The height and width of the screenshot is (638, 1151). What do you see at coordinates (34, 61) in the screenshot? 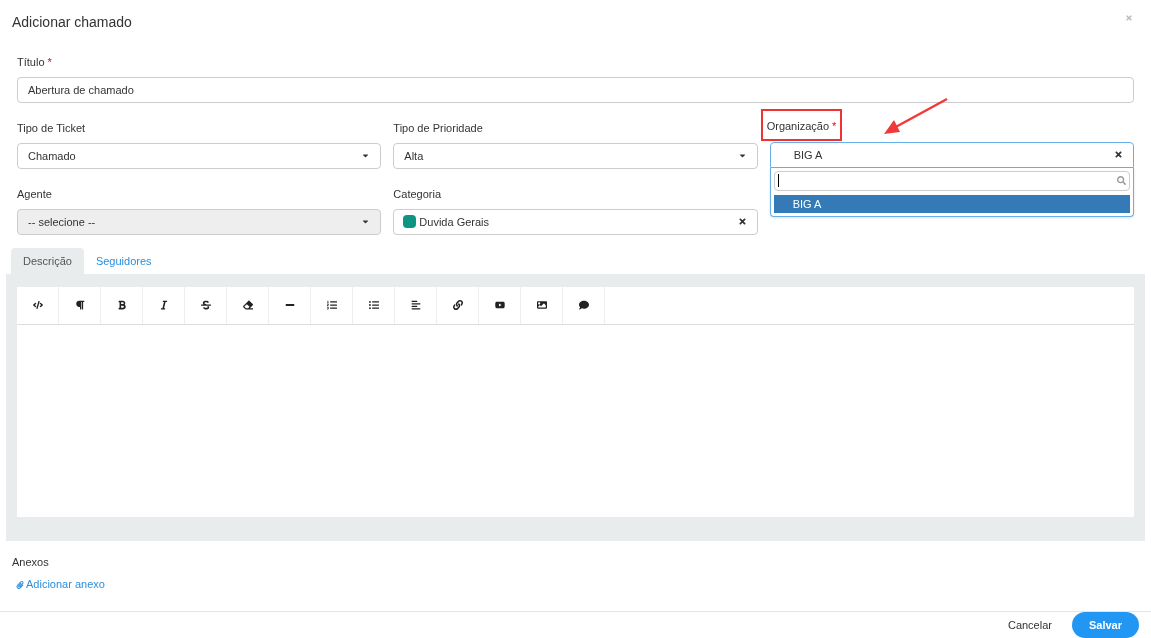
I see `field-label: Título *` at bounding box center [34, 61].